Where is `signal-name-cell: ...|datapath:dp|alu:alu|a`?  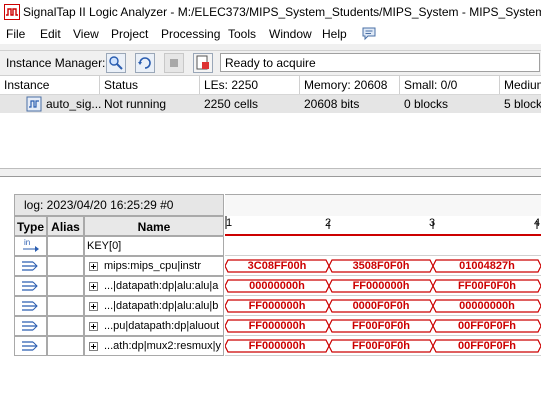
signal-name-cell: ...|datapath:dp|alu:alu|a is located at coordinates (154, 286).